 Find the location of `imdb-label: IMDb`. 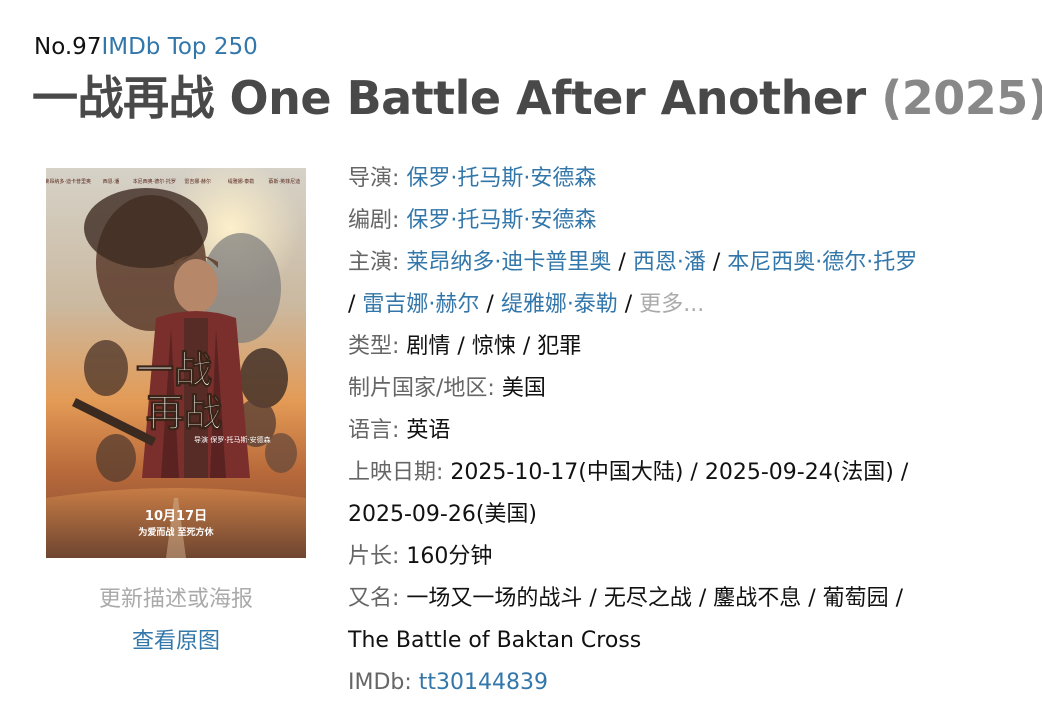

imdb-label: IMDb is located at coordinates (376, 682).